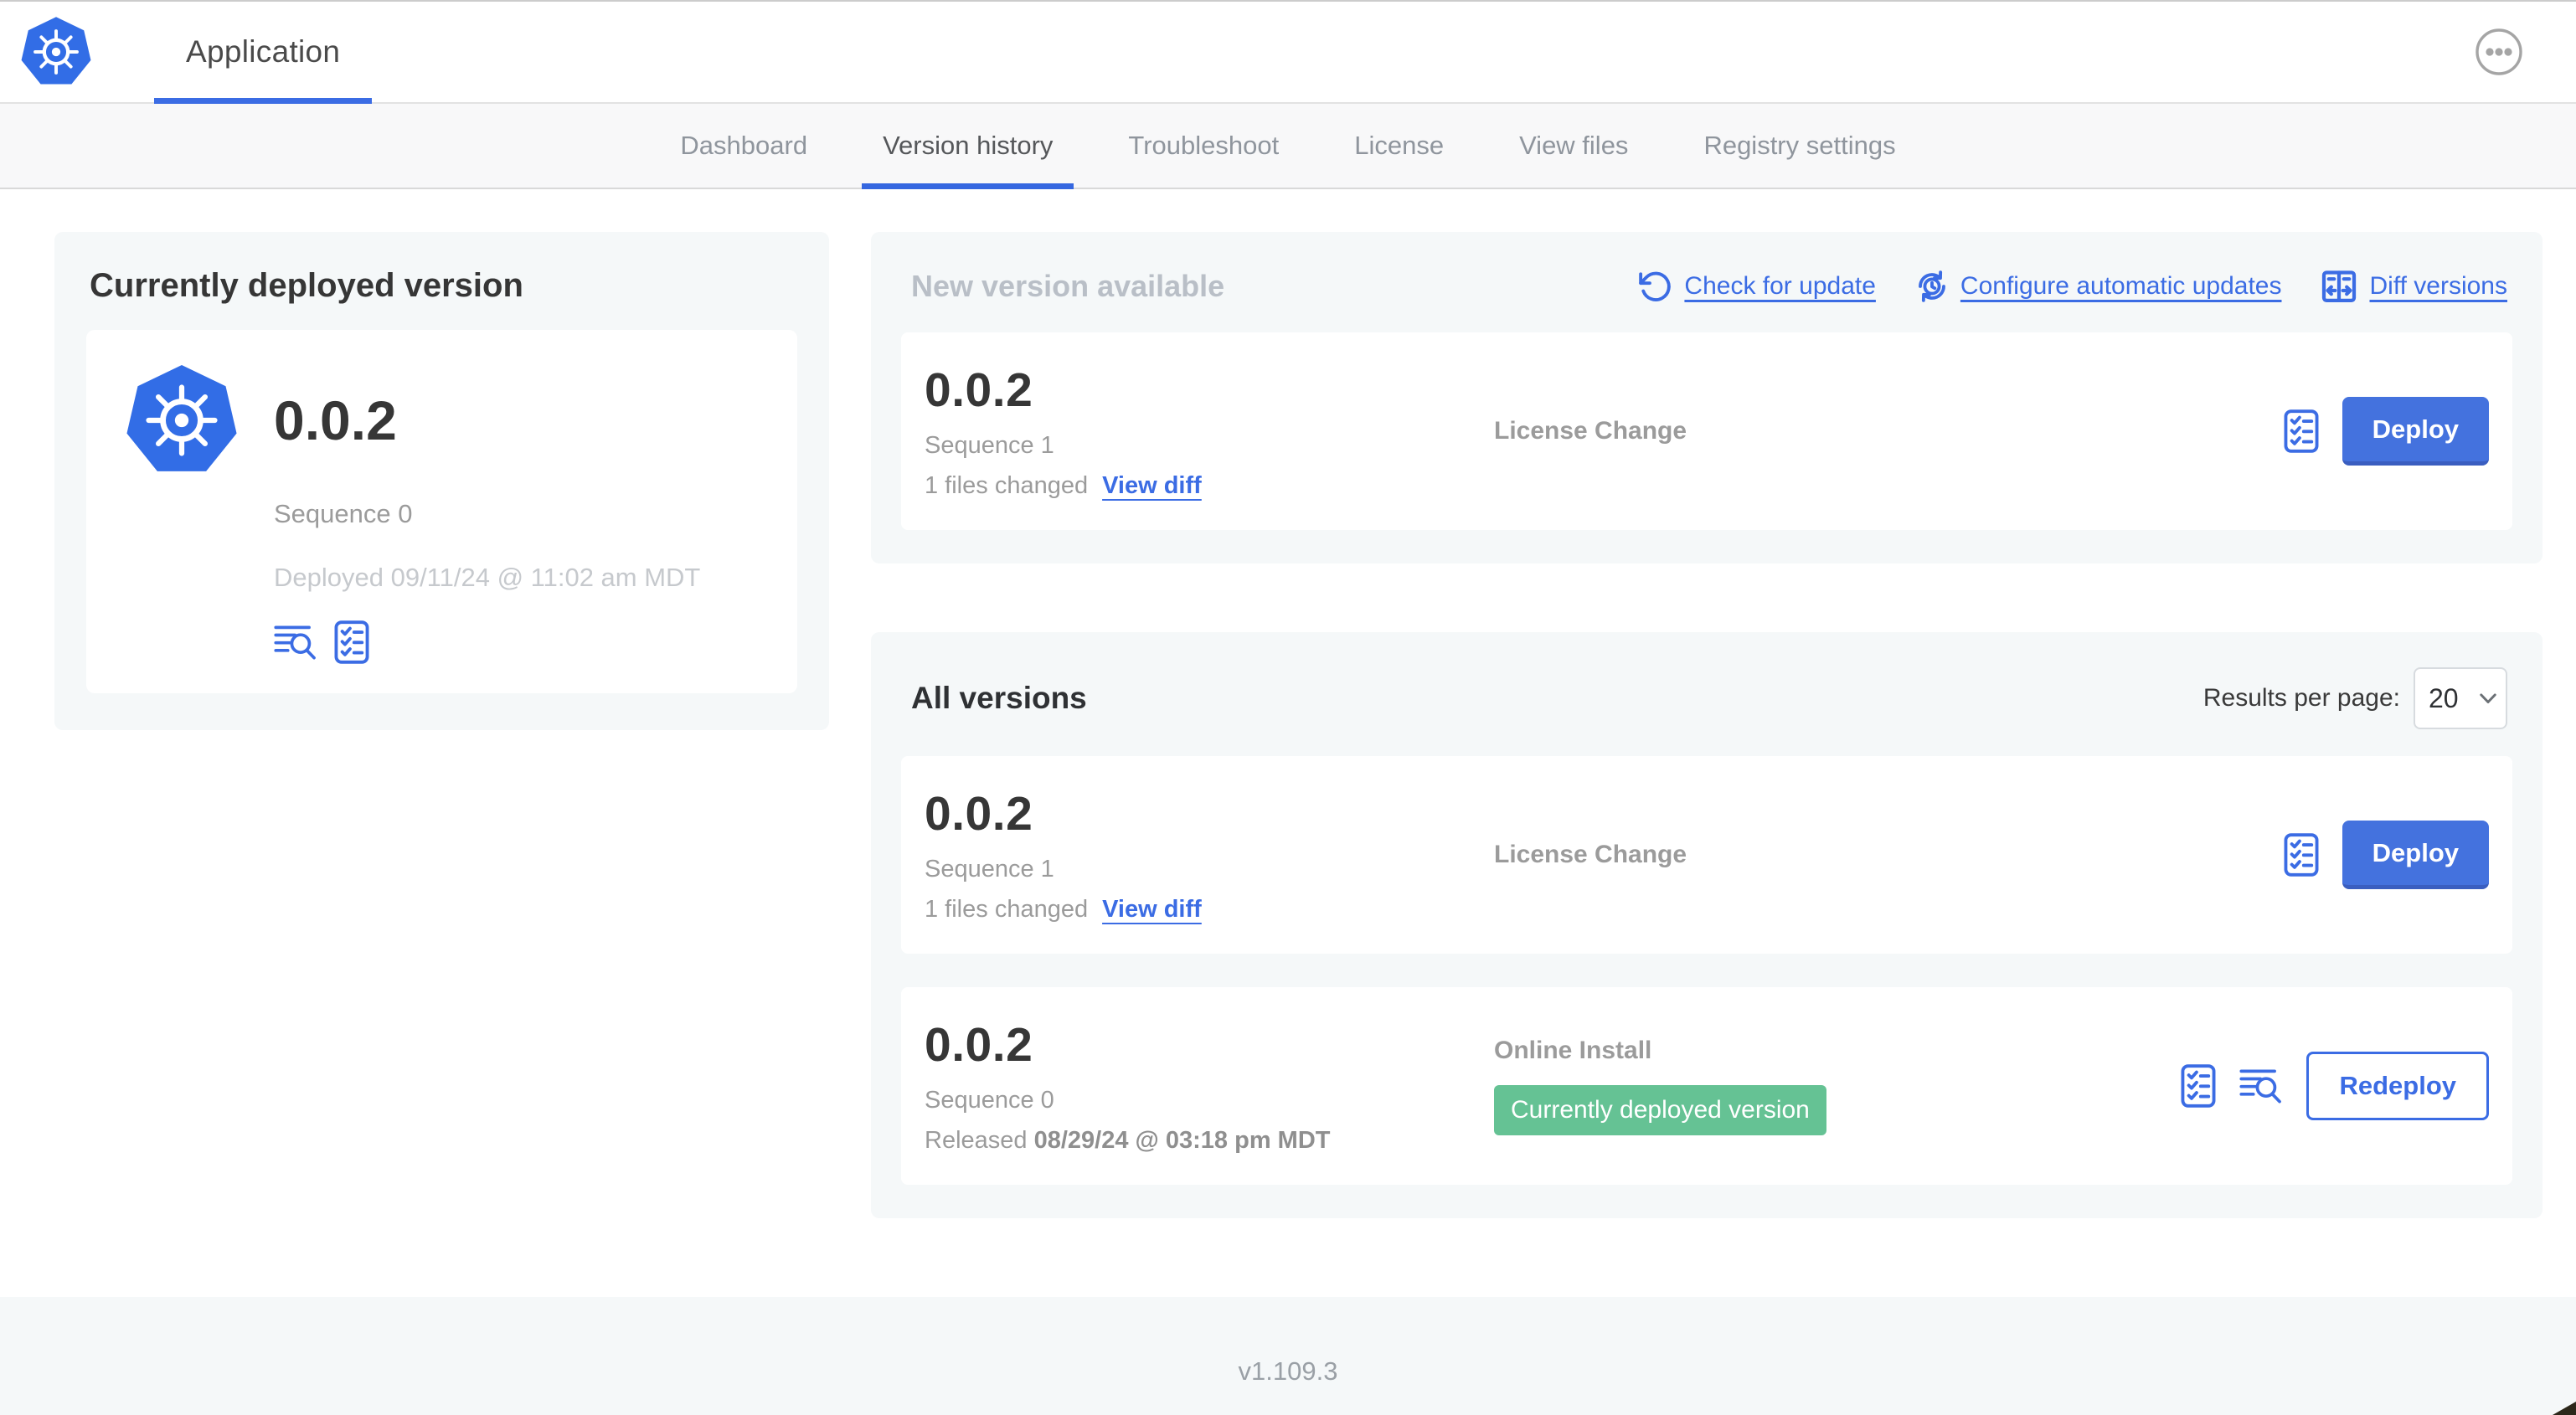 The image size is (2576, 1415). I want to click on app-title: Application, so click(263, 51).